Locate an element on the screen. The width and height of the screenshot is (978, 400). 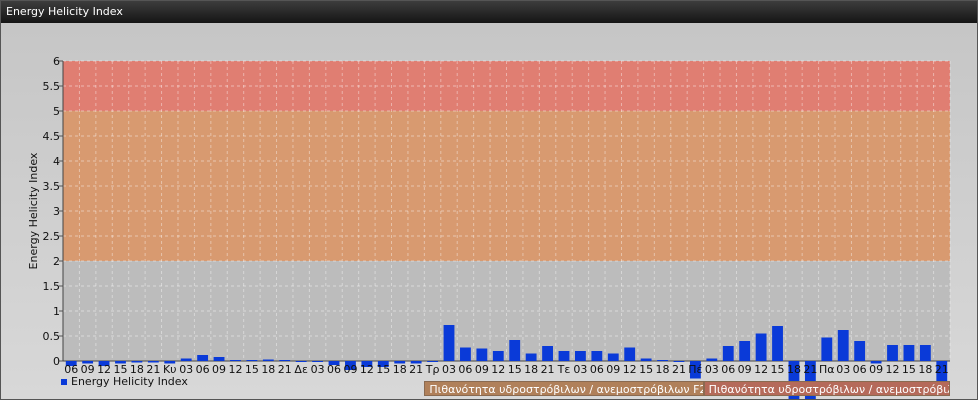
legend: Energy Helicity Index is located at coordinates (124, 381).